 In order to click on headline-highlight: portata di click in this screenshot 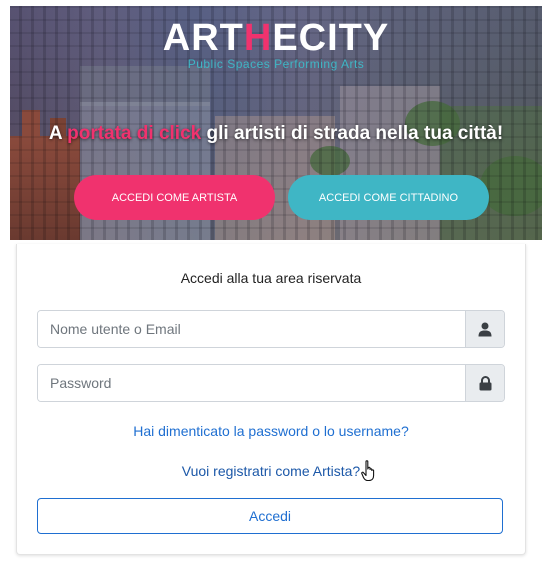, I will do `click(134, 133)`.